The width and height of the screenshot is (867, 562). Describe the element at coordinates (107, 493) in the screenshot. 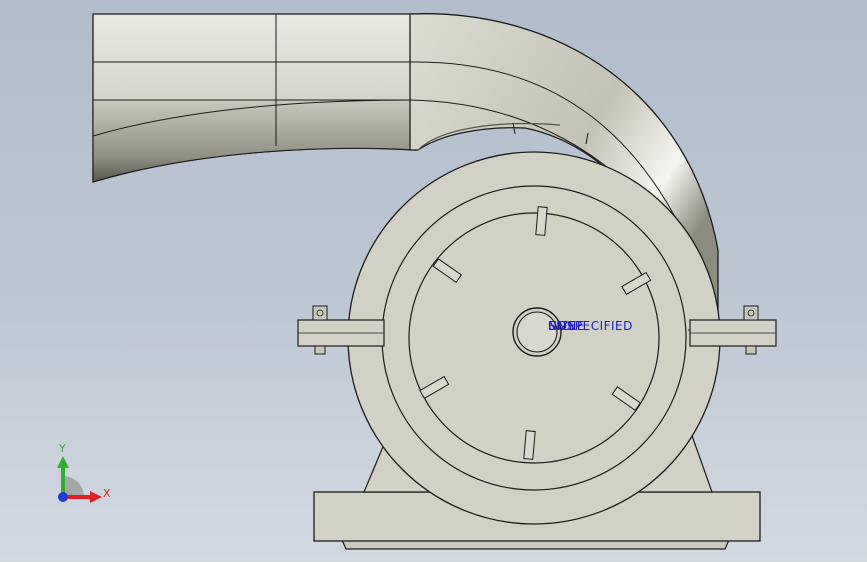

I see `triad-x-label: X` at that location.